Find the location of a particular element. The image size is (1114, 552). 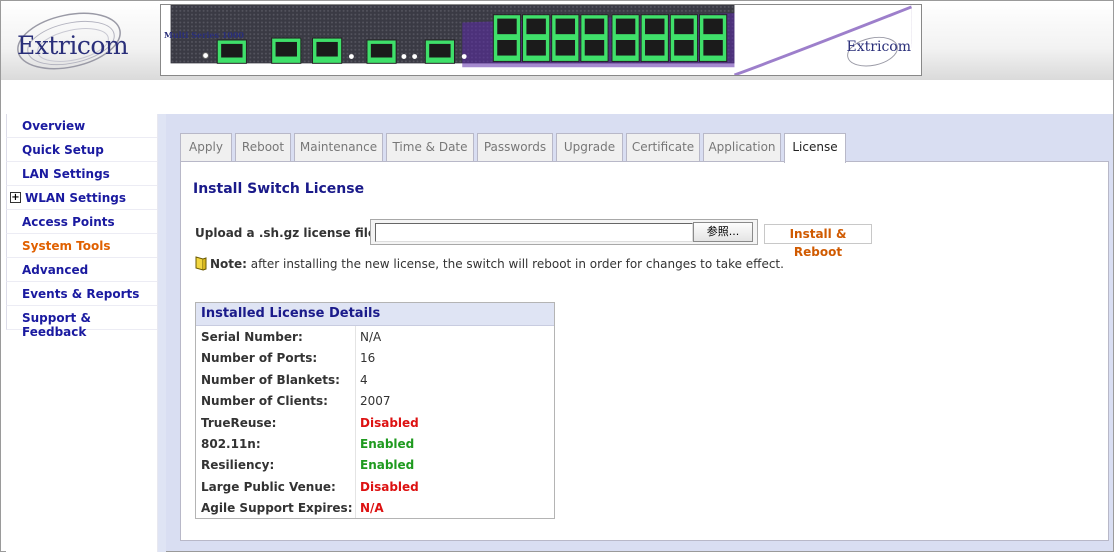

sidebar-item-label: Access Points is located at coordinates (68, 222).